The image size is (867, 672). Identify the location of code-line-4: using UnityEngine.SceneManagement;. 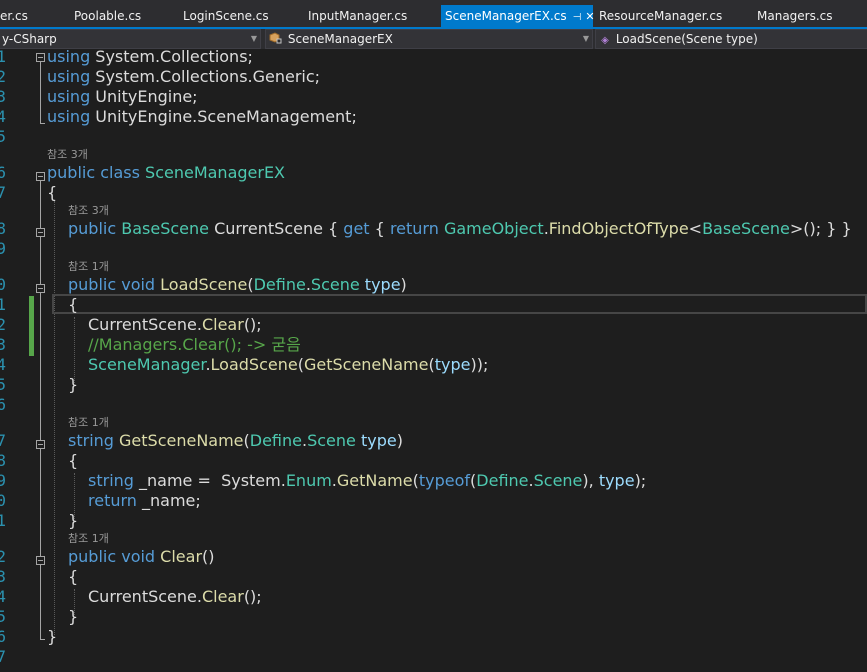
(202, 117).